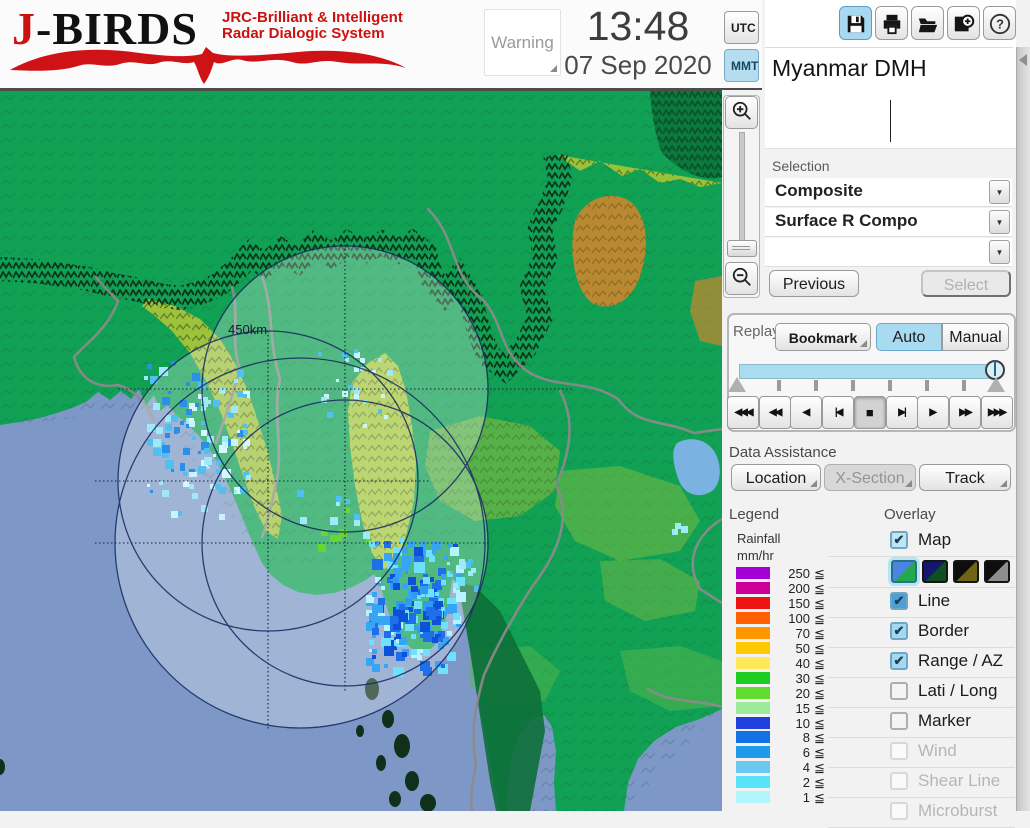 This screenshot has width=1030, height=828. I want to click on overlay-item-label: Range / AZ, so click(961, 660).